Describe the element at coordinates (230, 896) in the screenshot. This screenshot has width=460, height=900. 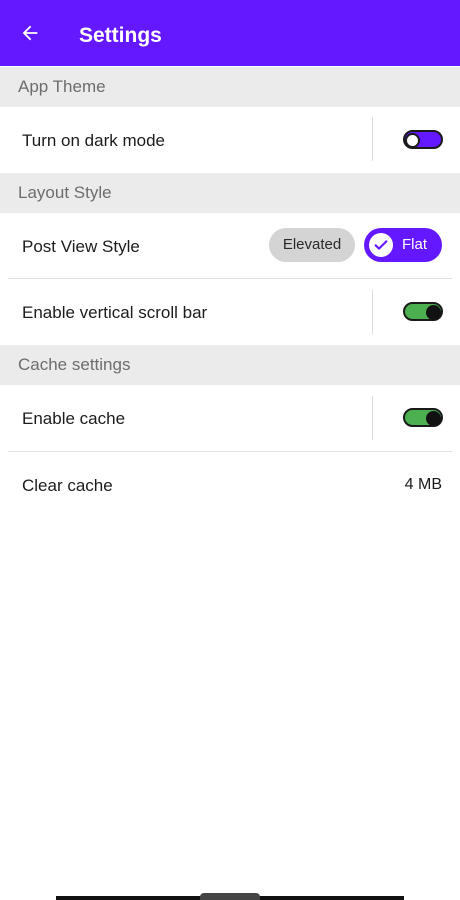
I see `home-gesture-handle` at that location.